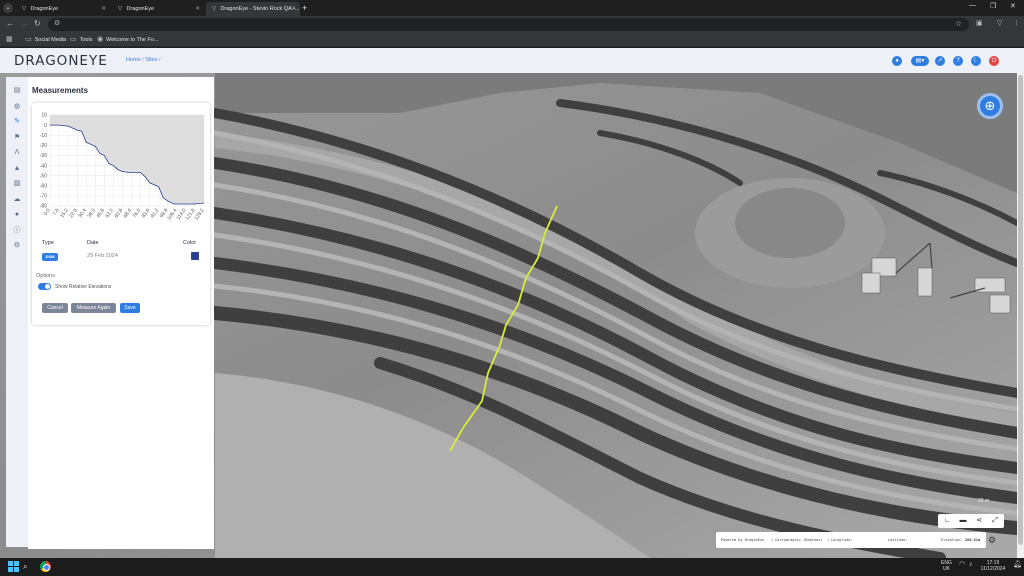  I want to click on flag-icon: ⚑, so click(17, 138).